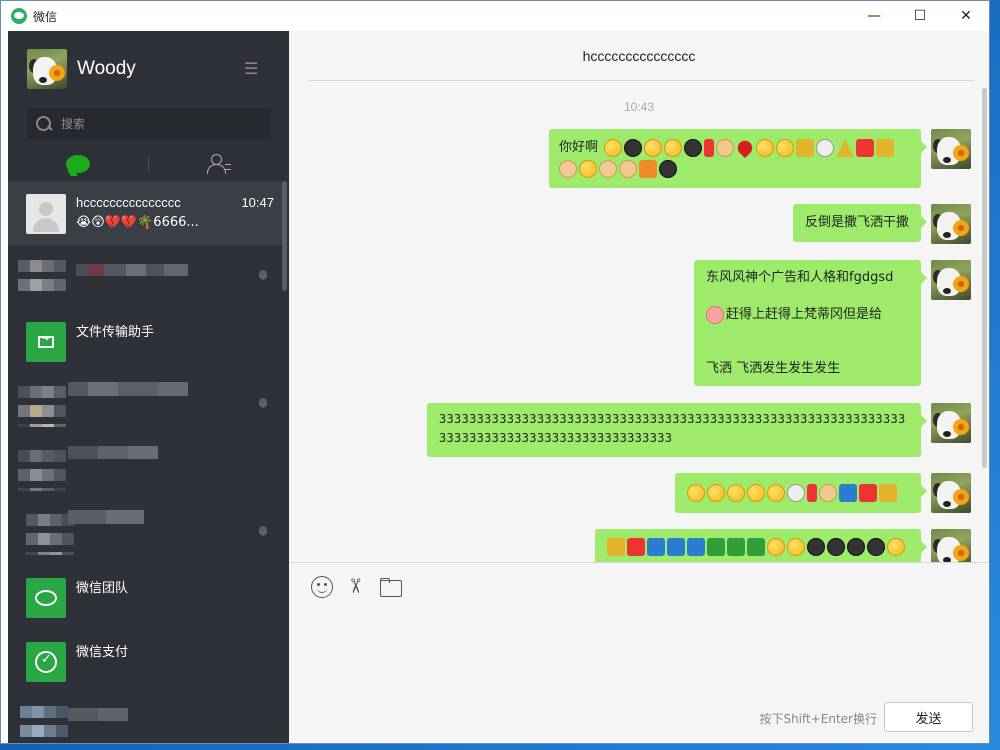  Describe the element at coordinates (579, 147) in the screenshot. I see `message-text: 你好啊` at that location.